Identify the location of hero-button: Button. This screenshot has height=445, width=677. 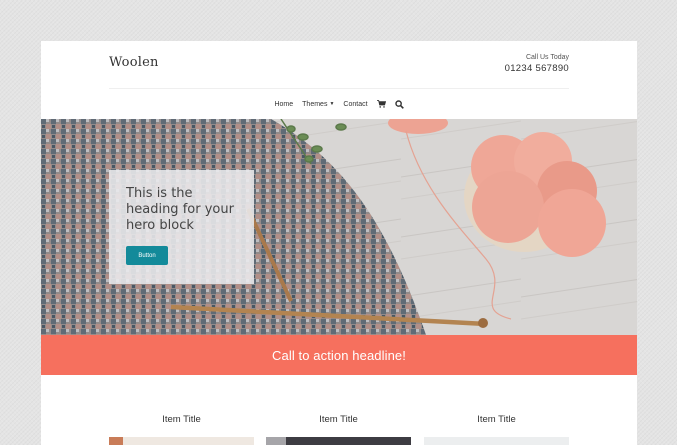
(147, 255).